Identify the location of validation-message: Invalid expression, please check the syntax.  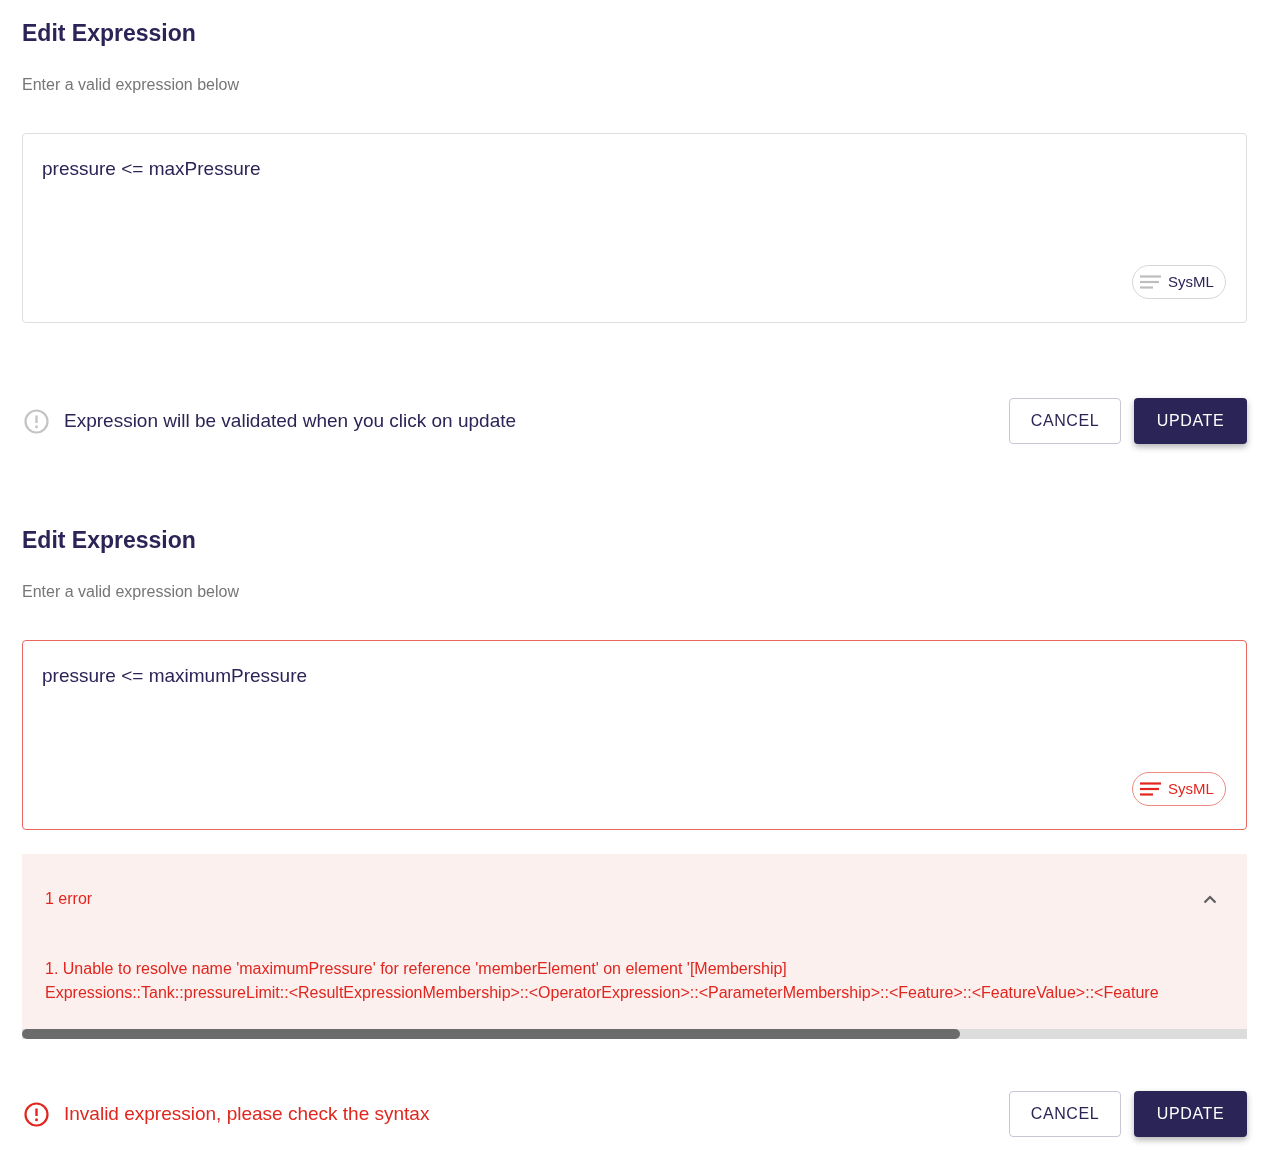
(247, 1113).